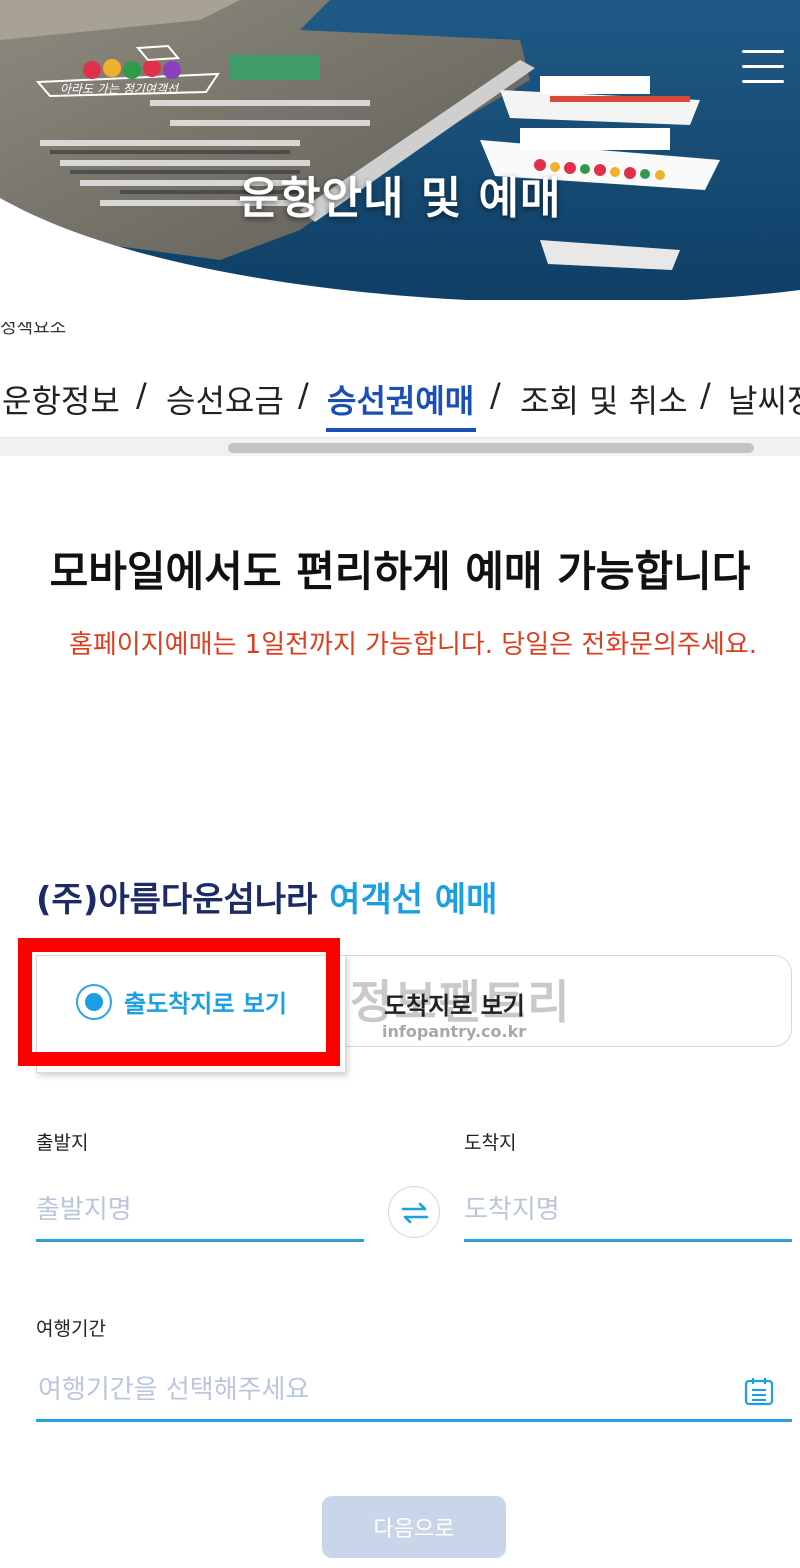 The height and width of the screenshot is (1568, 800). I want to click on calendar-icon, so click(759, 1391).